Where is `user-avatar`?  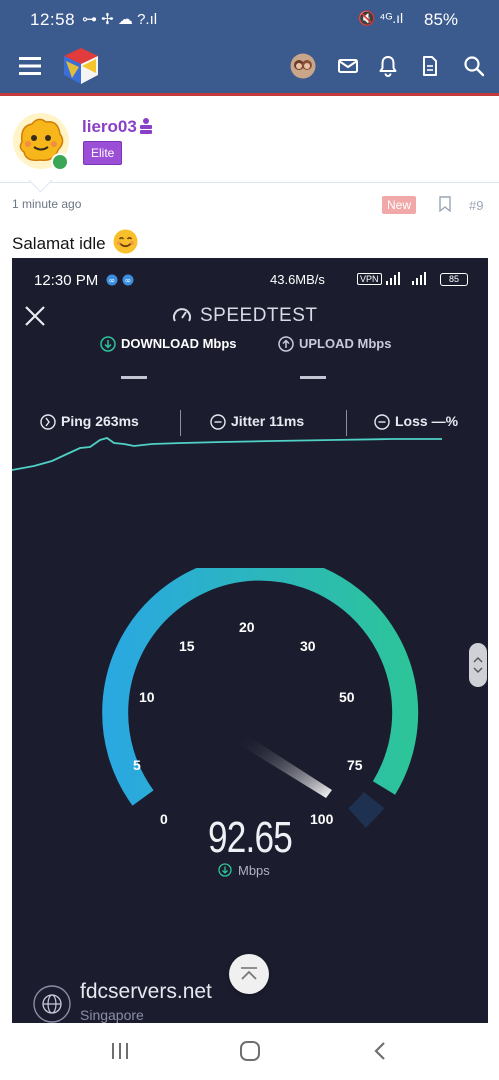 user-avatar is located at coordinates (303, 66).